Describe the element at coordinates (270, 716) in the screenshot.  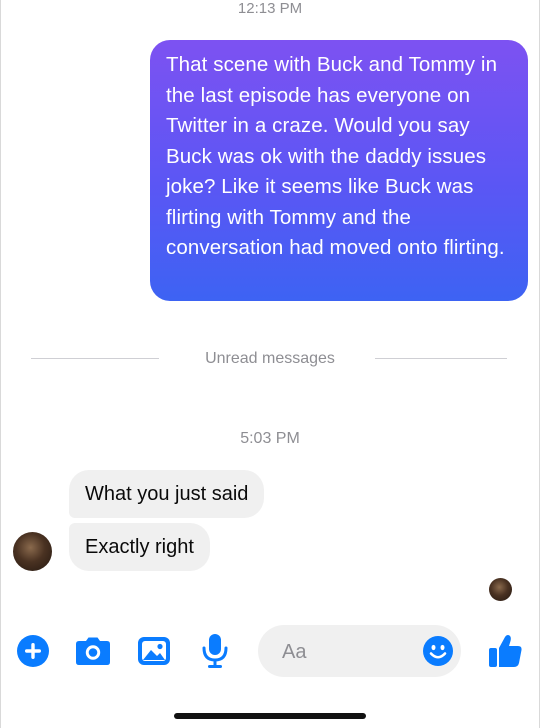
I see `home-indicator` at that location.